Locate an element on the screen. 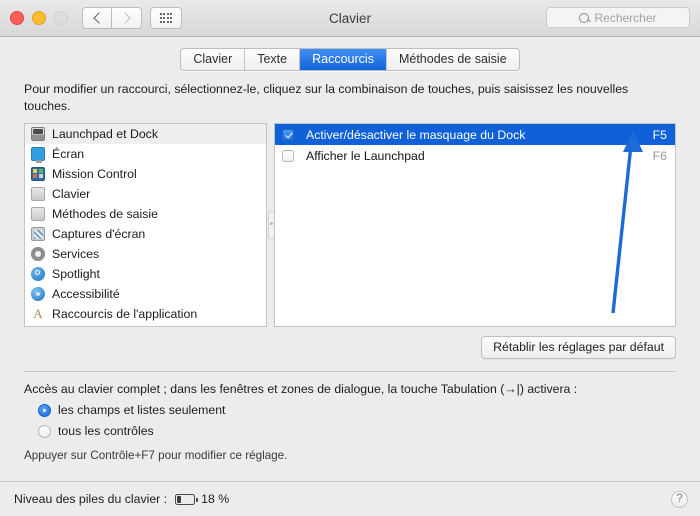  navigation-buttons is located at coordinates (112, 18).